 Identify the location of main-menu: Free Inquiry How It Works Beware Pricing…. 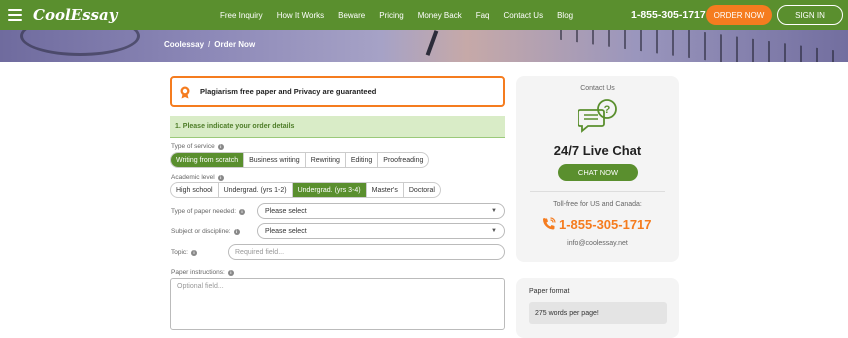
(403, 15).